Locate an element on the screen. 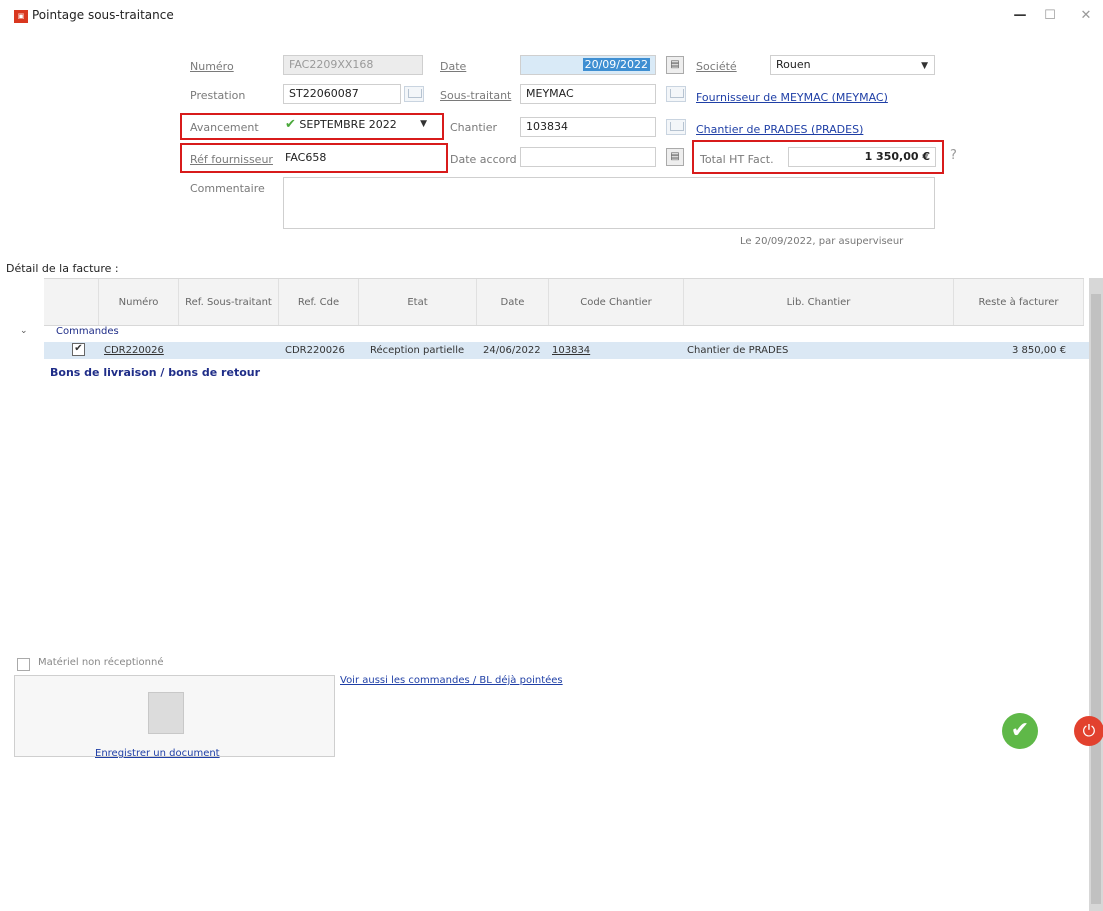 This screenshot has width=1103, height=911. cell-lib-chantier: Chantier de PRADES is located at coordinates (738, 350).